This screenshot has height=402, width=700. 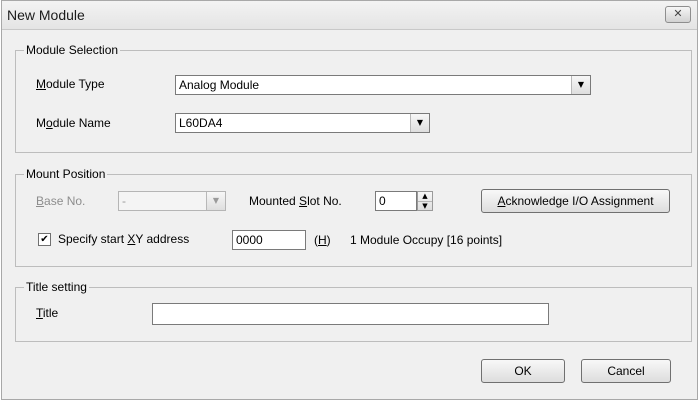 What do you see at coordinates (383, 85) in the screenshot?
I see `module-type-select: Analog Module ▼` at bounding box center [383, 85].